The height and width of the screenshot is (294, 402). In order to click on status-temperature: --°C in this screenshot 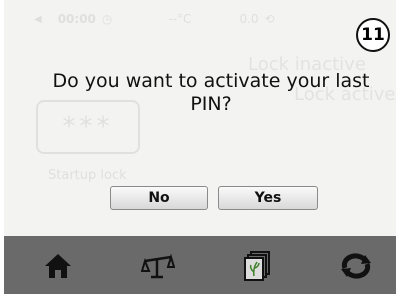, I will do `click(180, 19)`.